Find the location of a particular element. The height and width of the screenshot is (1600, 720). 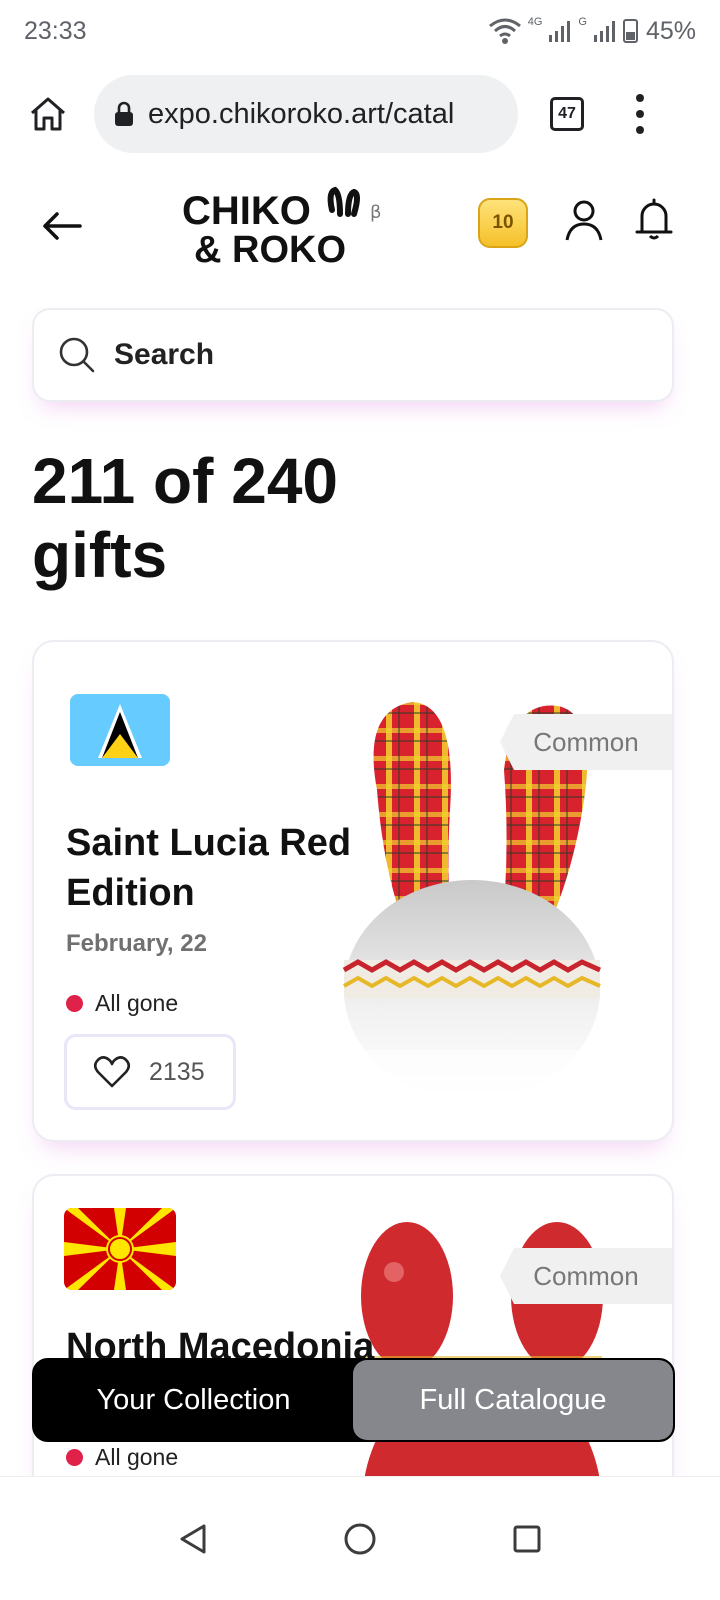

gift-date: February, 22 is located at coordinates (136, 943).